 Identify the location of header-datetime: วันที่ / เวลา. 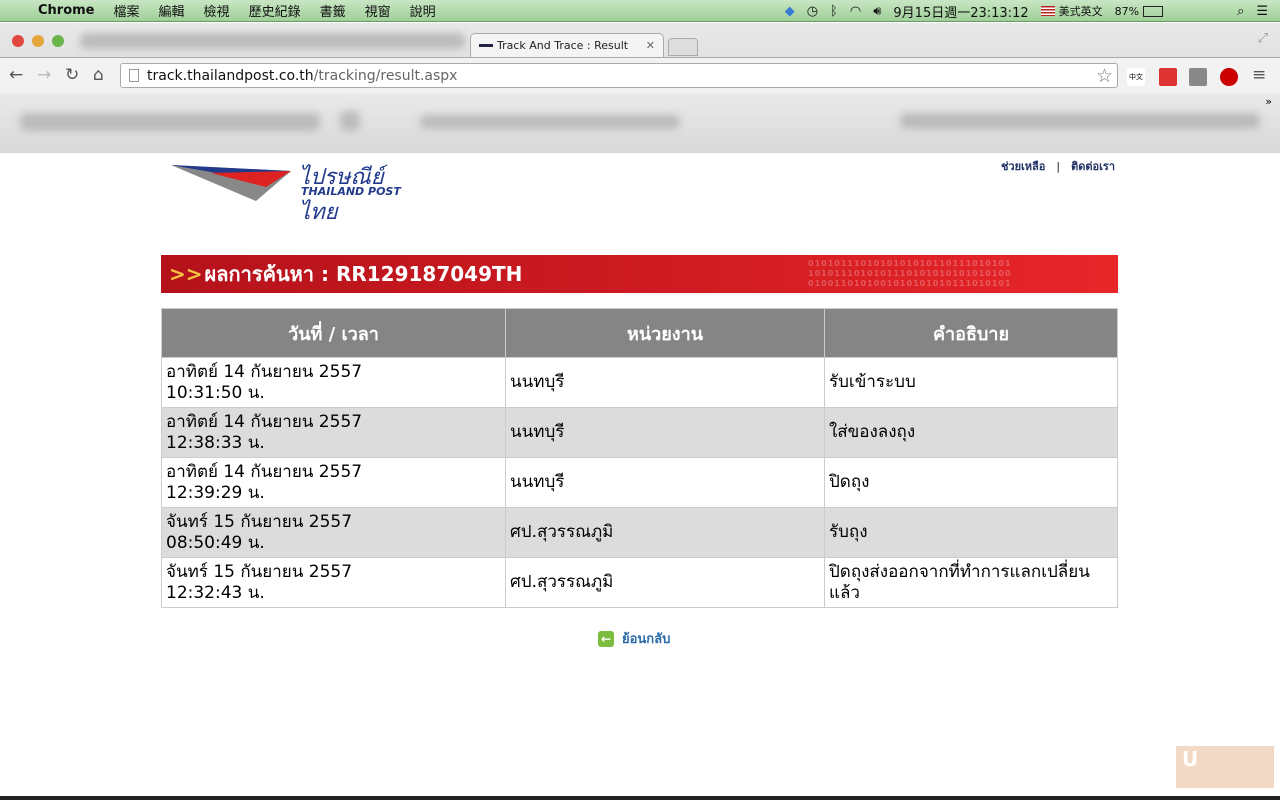
(333, 333).